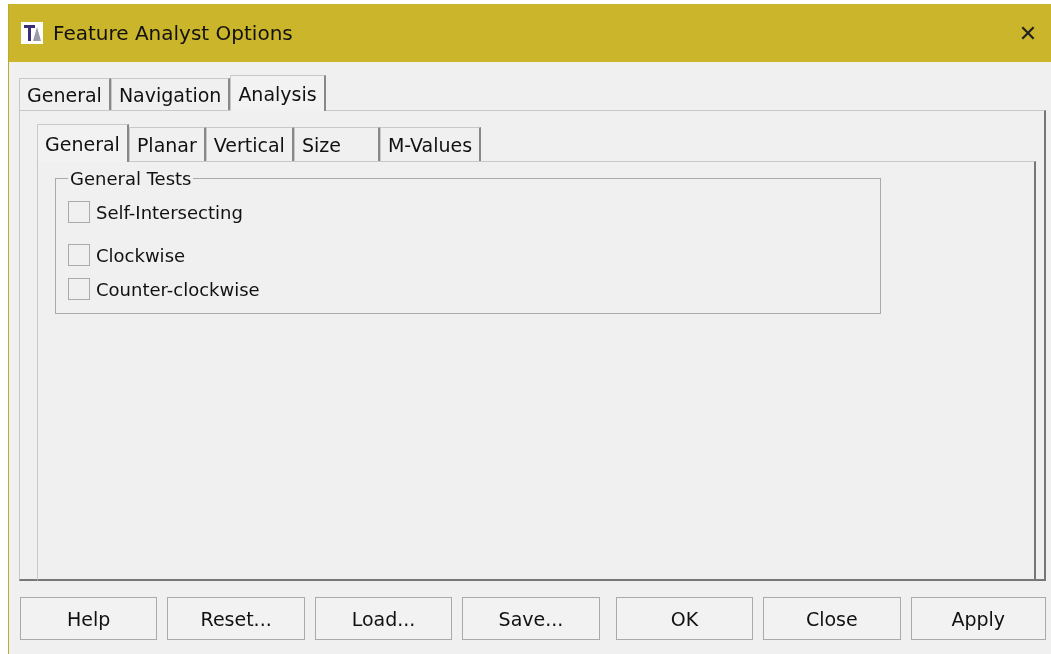  Describe the element at coordinates (1028, 33) in the screenshot. I see `close-button: ✕` at that location.